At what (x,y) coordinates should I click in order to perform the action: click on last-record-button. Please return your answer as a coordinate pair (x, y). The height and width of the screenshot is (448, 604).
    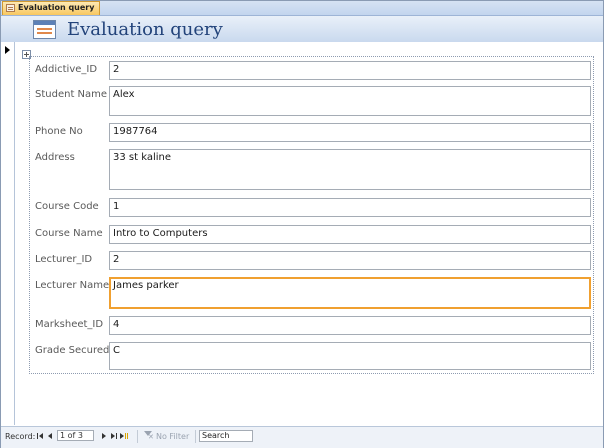
    Looking at the image, I should click on (114, 436).